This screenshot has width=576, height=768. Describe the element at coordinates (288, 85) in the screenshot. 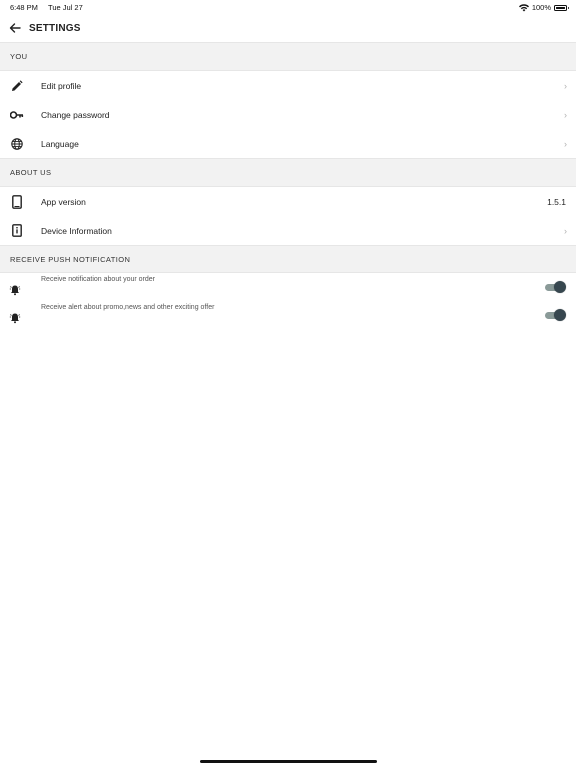

I see `settings-item-edit-profile: Edit profile ›` at that location.